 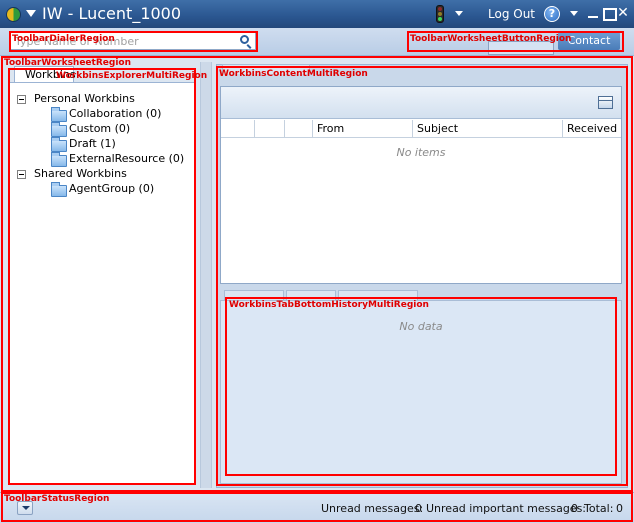 I want to click on unread-label: Unread messages:, so click(x=372, y=508).